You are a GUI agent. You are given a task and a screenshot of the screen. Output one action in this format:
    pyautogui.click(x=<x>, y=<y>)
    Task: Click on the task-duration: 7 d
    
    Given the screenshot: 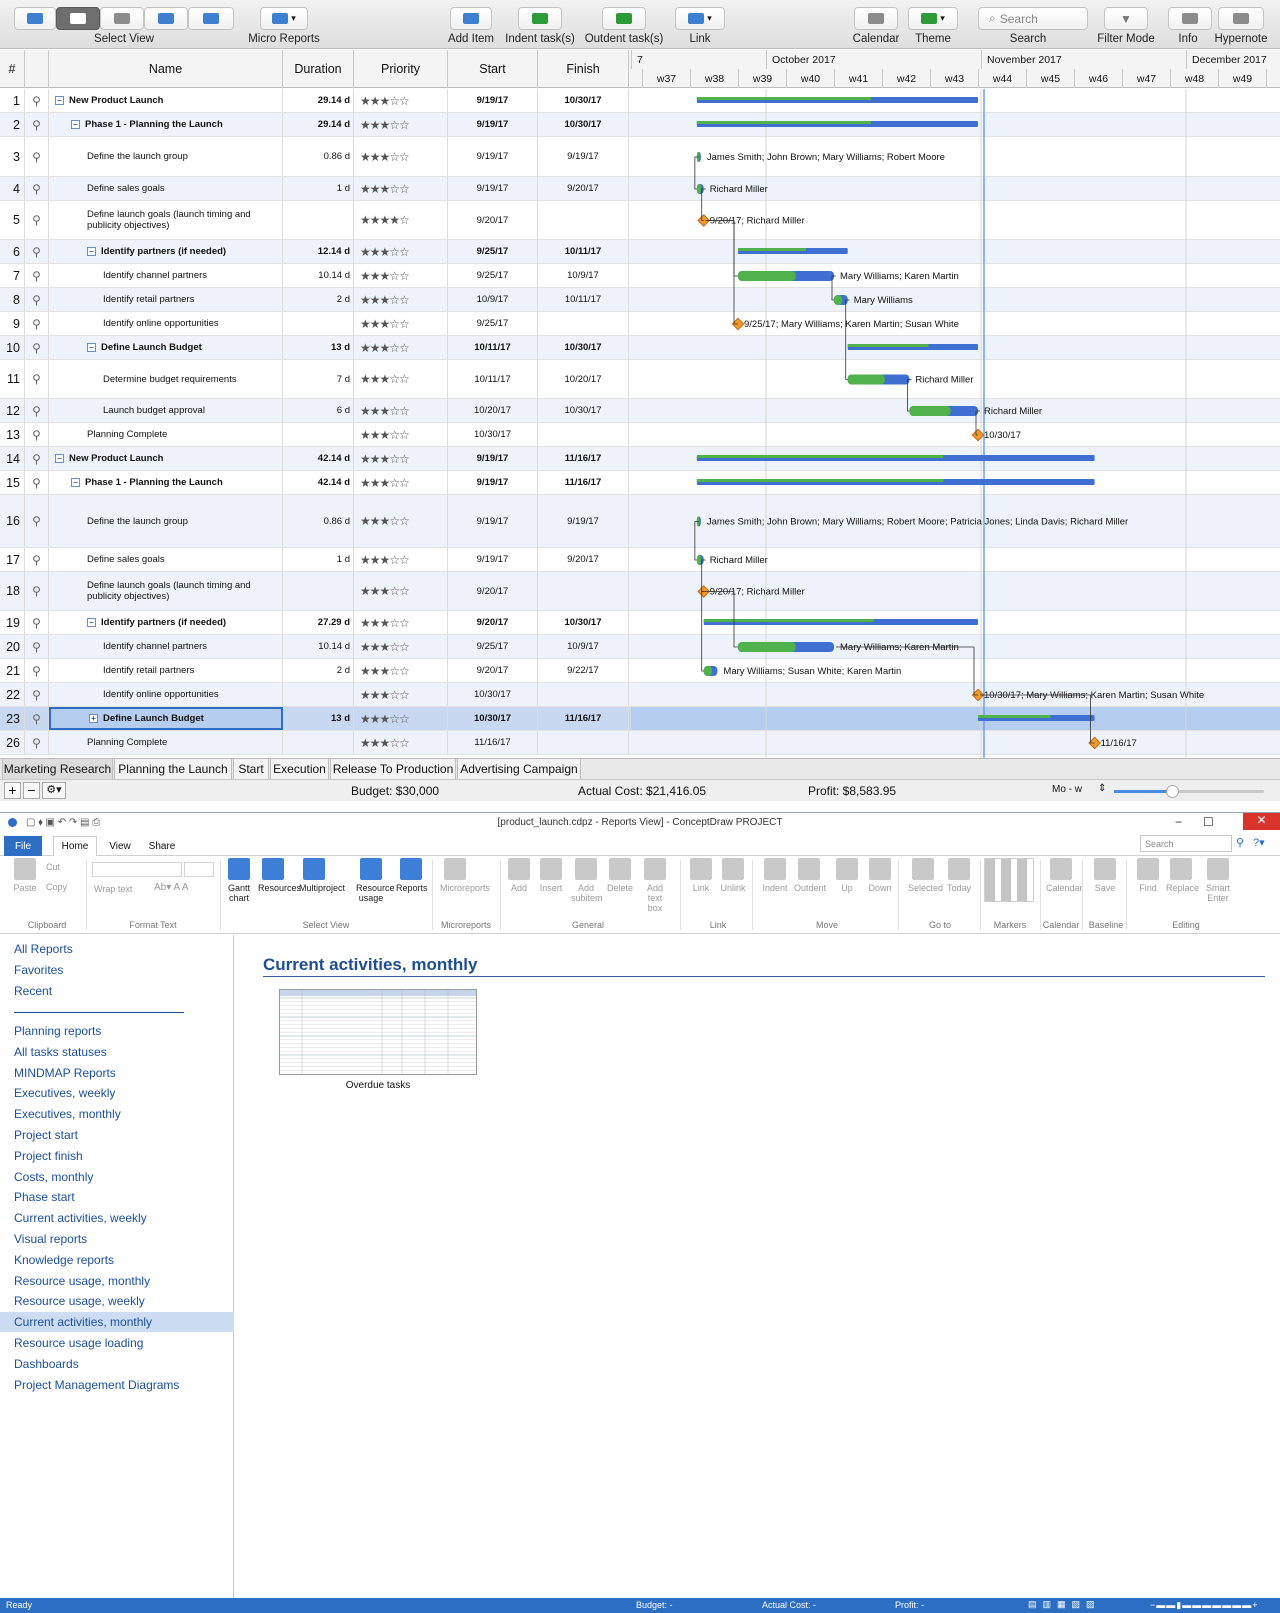 What is the action you would take?
    pyautogui.click(x=318, y=379)
    